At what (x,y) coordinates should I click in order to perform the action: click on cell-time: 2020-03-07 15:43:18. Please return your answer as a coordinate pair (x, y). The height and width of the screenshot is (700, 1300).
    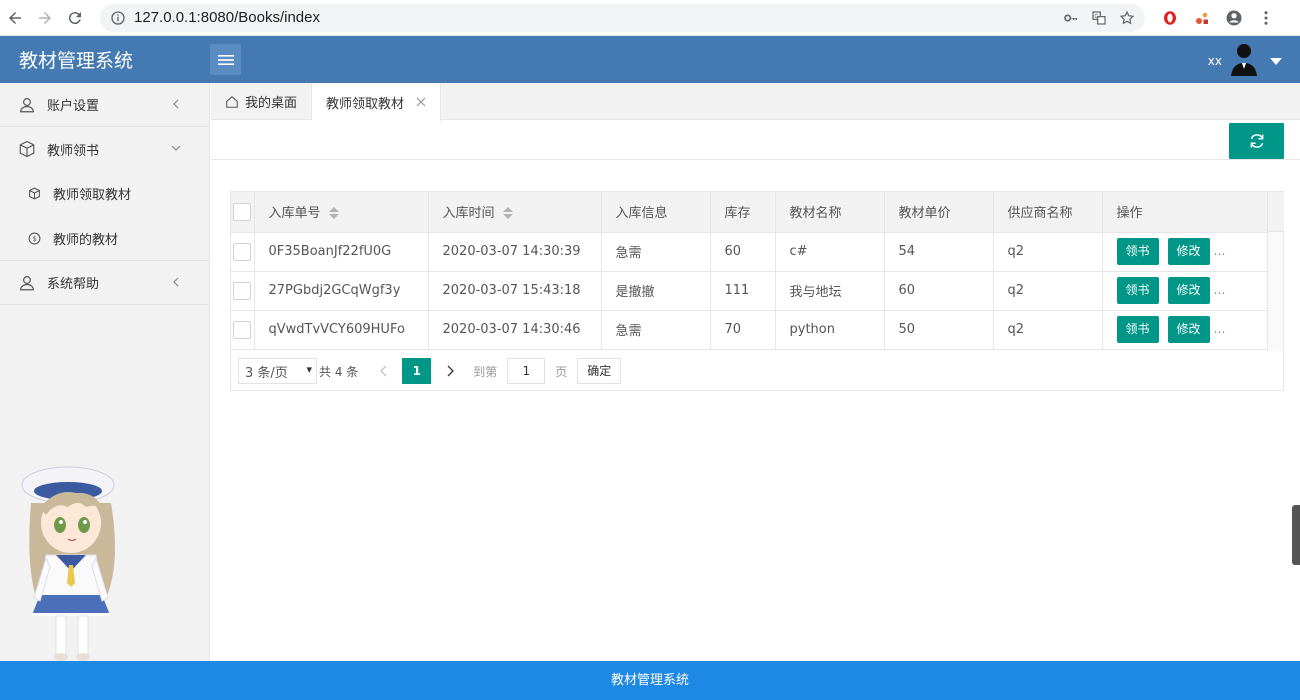
    Looking at the image, I should click on (515, 291).